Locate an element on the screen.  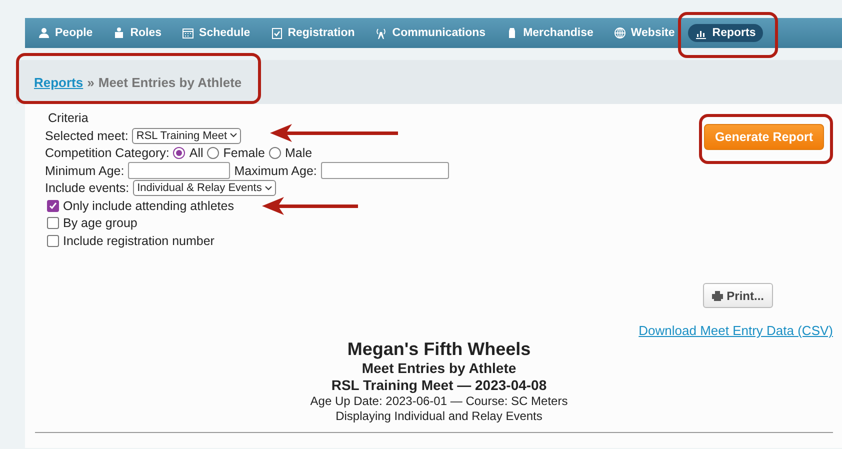
radio-label: Male is located at coordinates (298, 153).